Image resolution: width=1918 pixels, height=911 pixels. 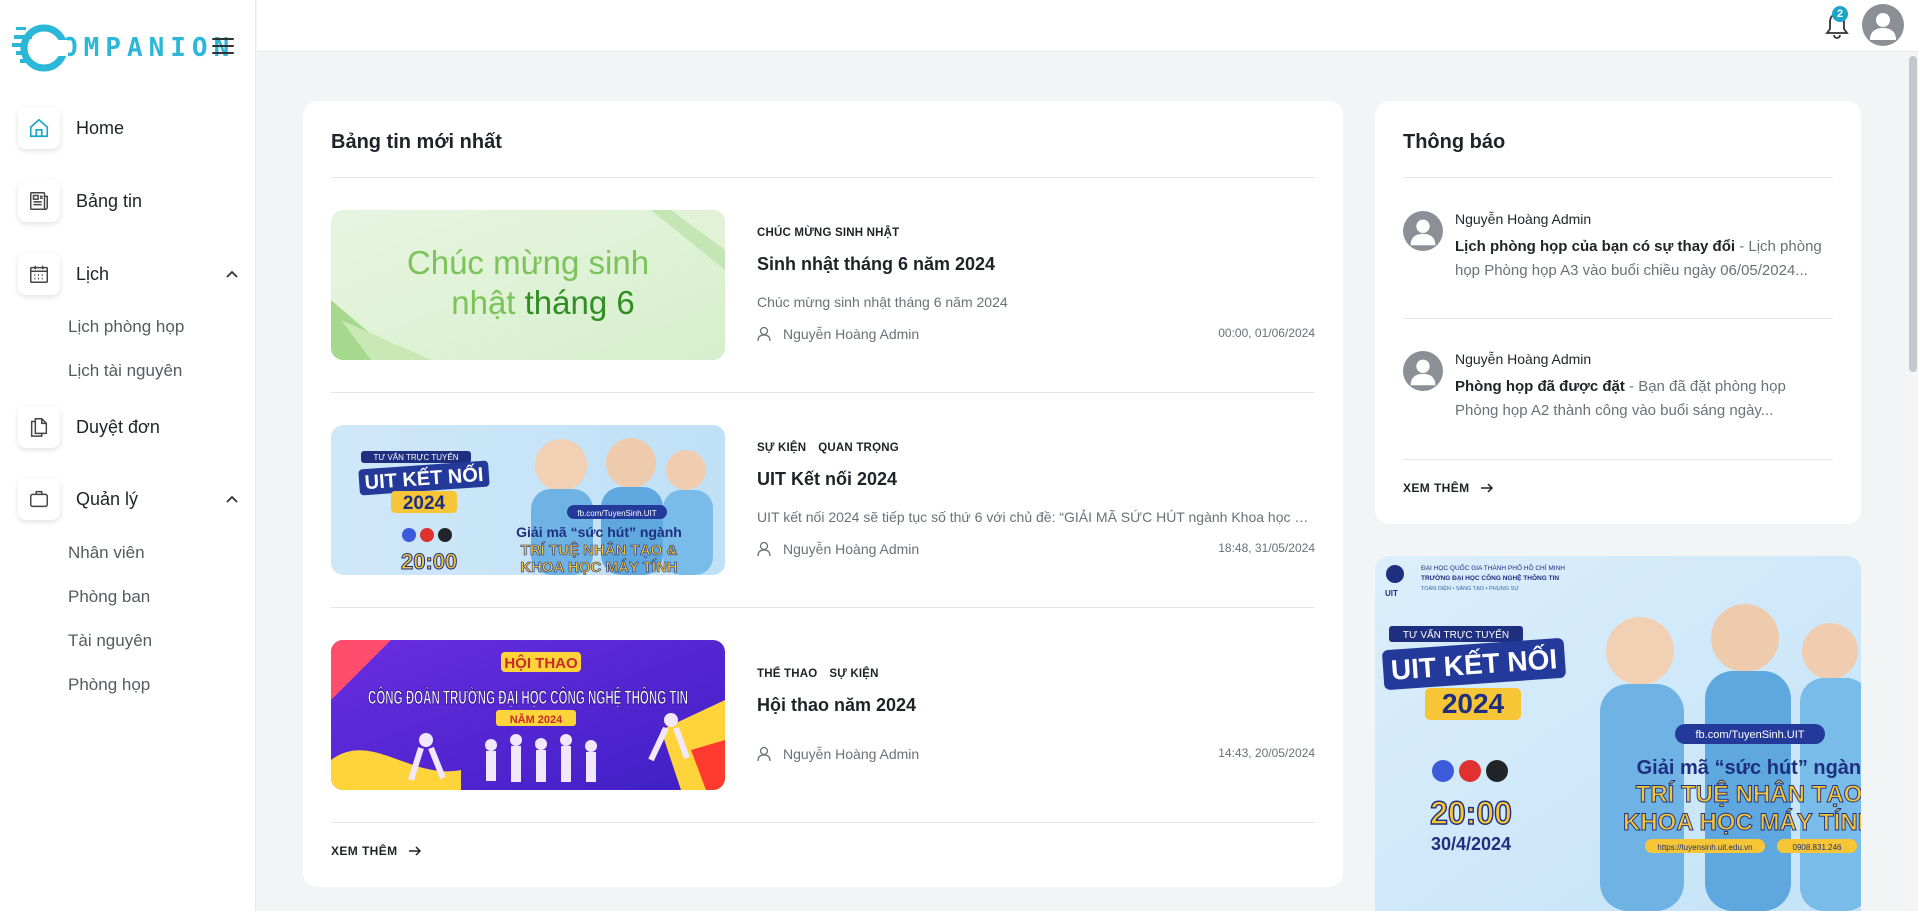 What do you see at coordinates (129, 274) in the screenshot?
I see `sidebar-item-lich: Lịch` at bounding box center [129, 274].